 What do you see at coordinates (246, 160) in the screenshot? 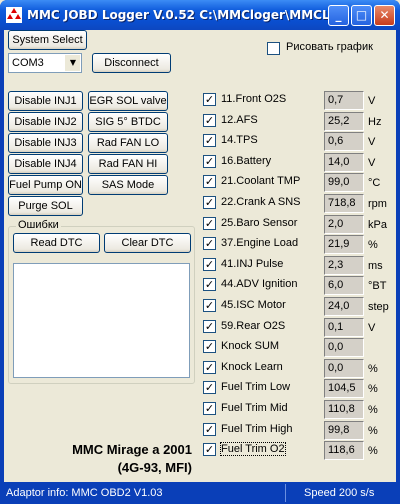
I see `param-label-3: 16.Battery` at bounding box center [246, 160].